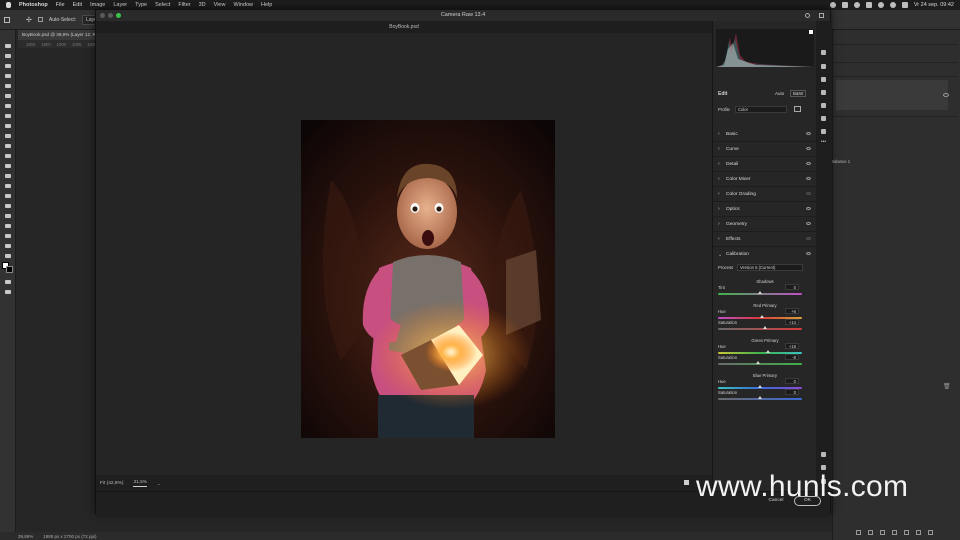 The width and height of the screenshot is (960, 540). Describe the element at coordinates (906, 532) in the screenshot. I see `group-icon` at that location.